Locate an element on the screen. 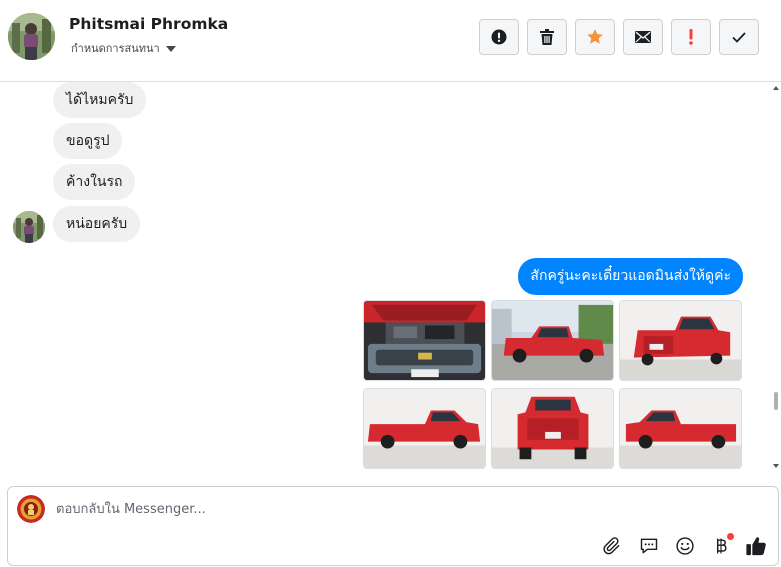 This screenshot has height=567, width=781. saved-replies-button is located at coordinates (649, 546).